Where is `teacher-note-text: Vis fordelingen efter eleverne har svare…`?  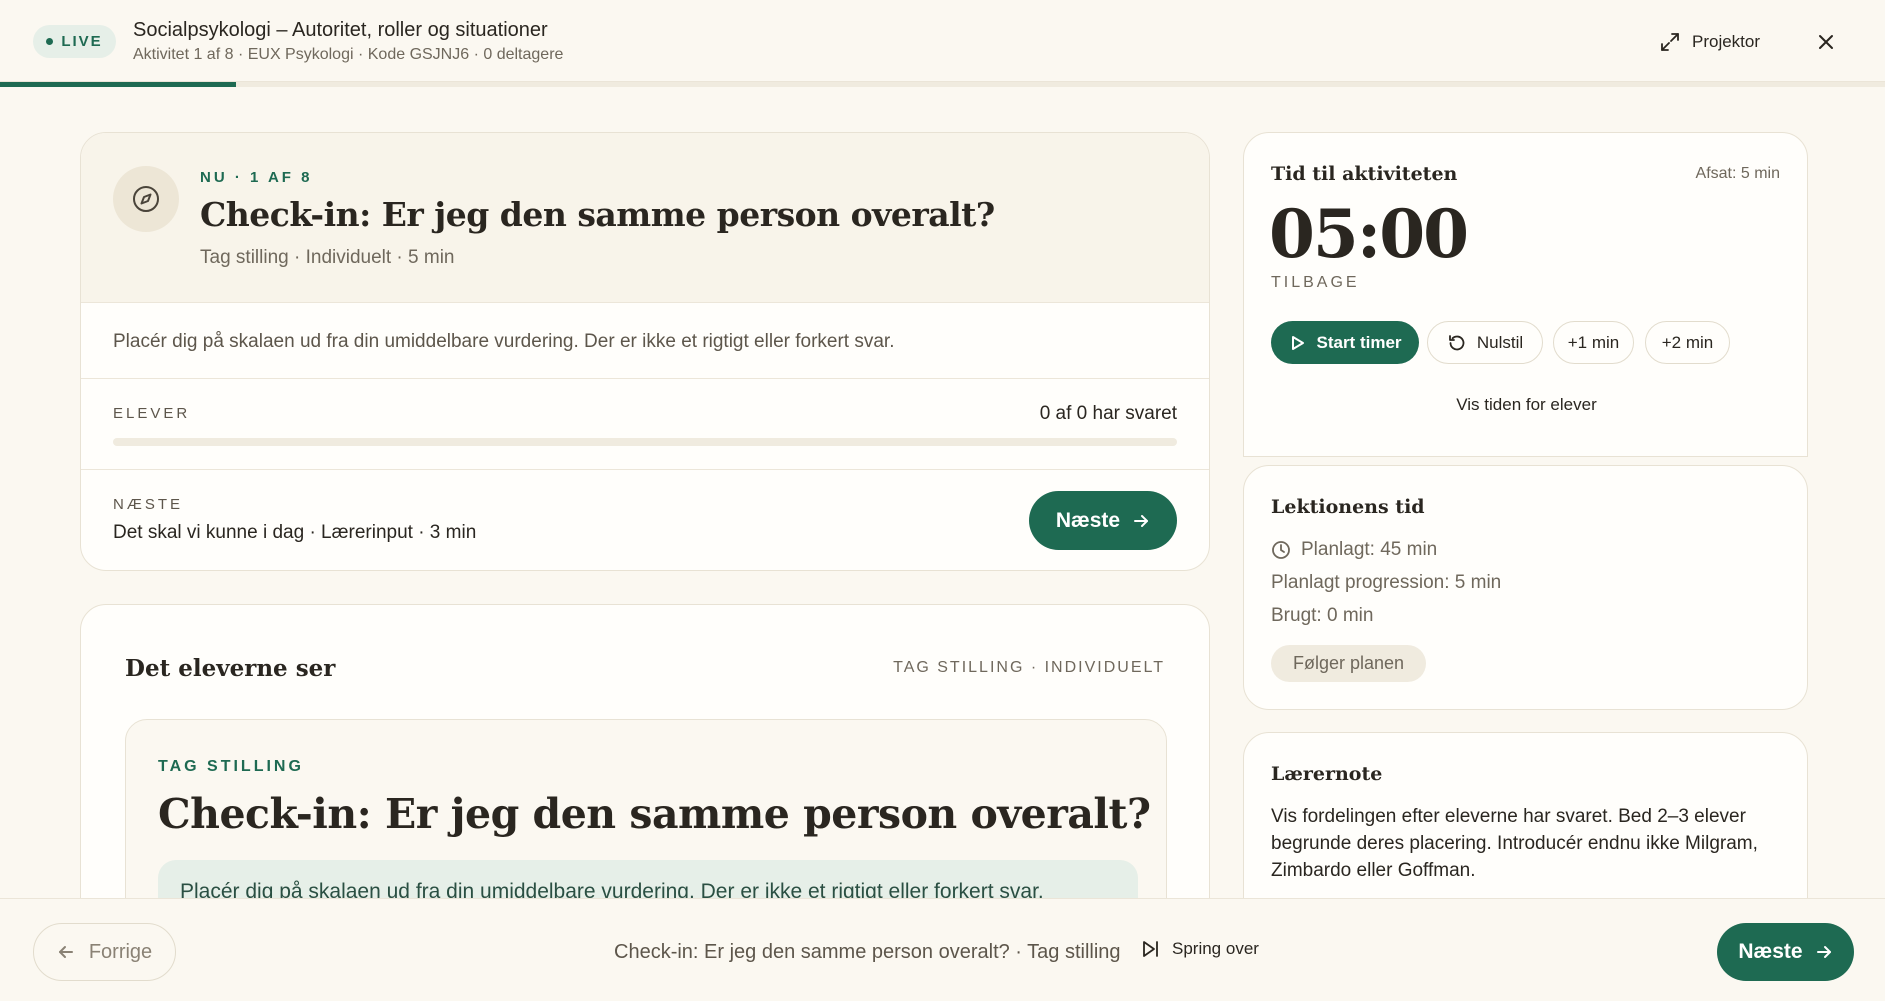
teacher-note-text: Vis fordelingen efter eleverne har svare… is located at coordinates (1514, 843).